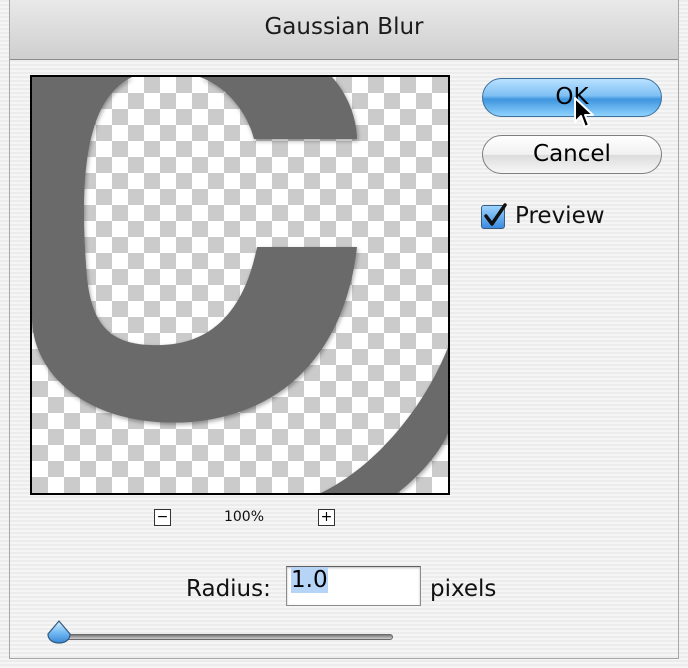  Describe the element at coordinates (244, 517) in the screenshot. I see `zoom-level: 100%` at that location.